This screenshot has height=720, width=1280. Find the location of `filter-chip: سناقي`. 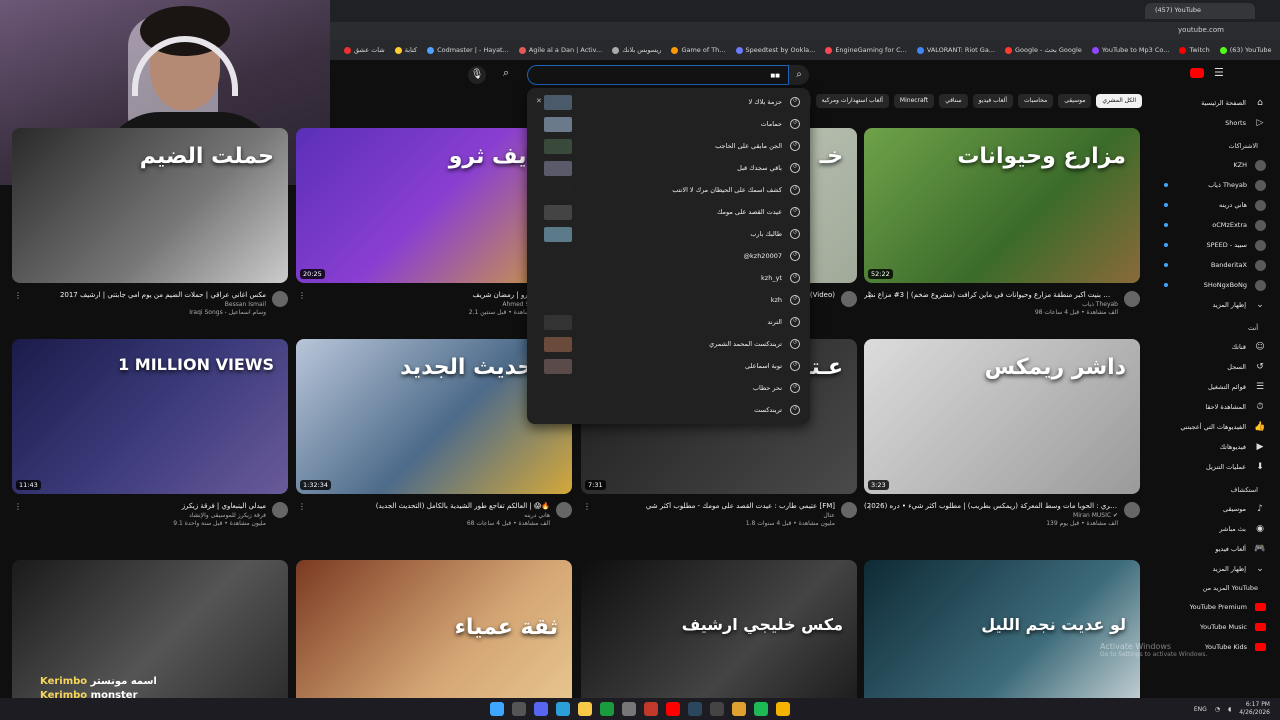

filter-chip: سناقي is located at coordinates (953, 101).